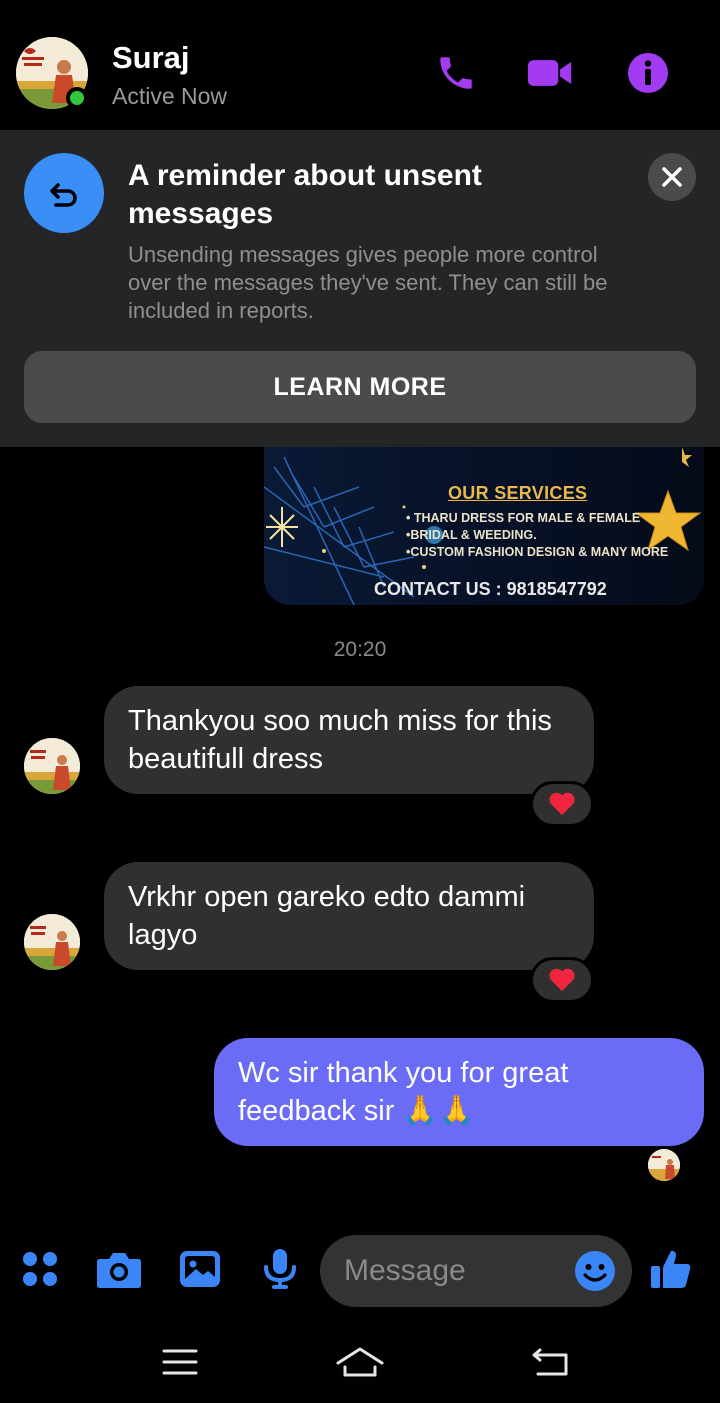 This screenshot has width=720, height=1403. I want to click on close-icon, so click(672, 177).